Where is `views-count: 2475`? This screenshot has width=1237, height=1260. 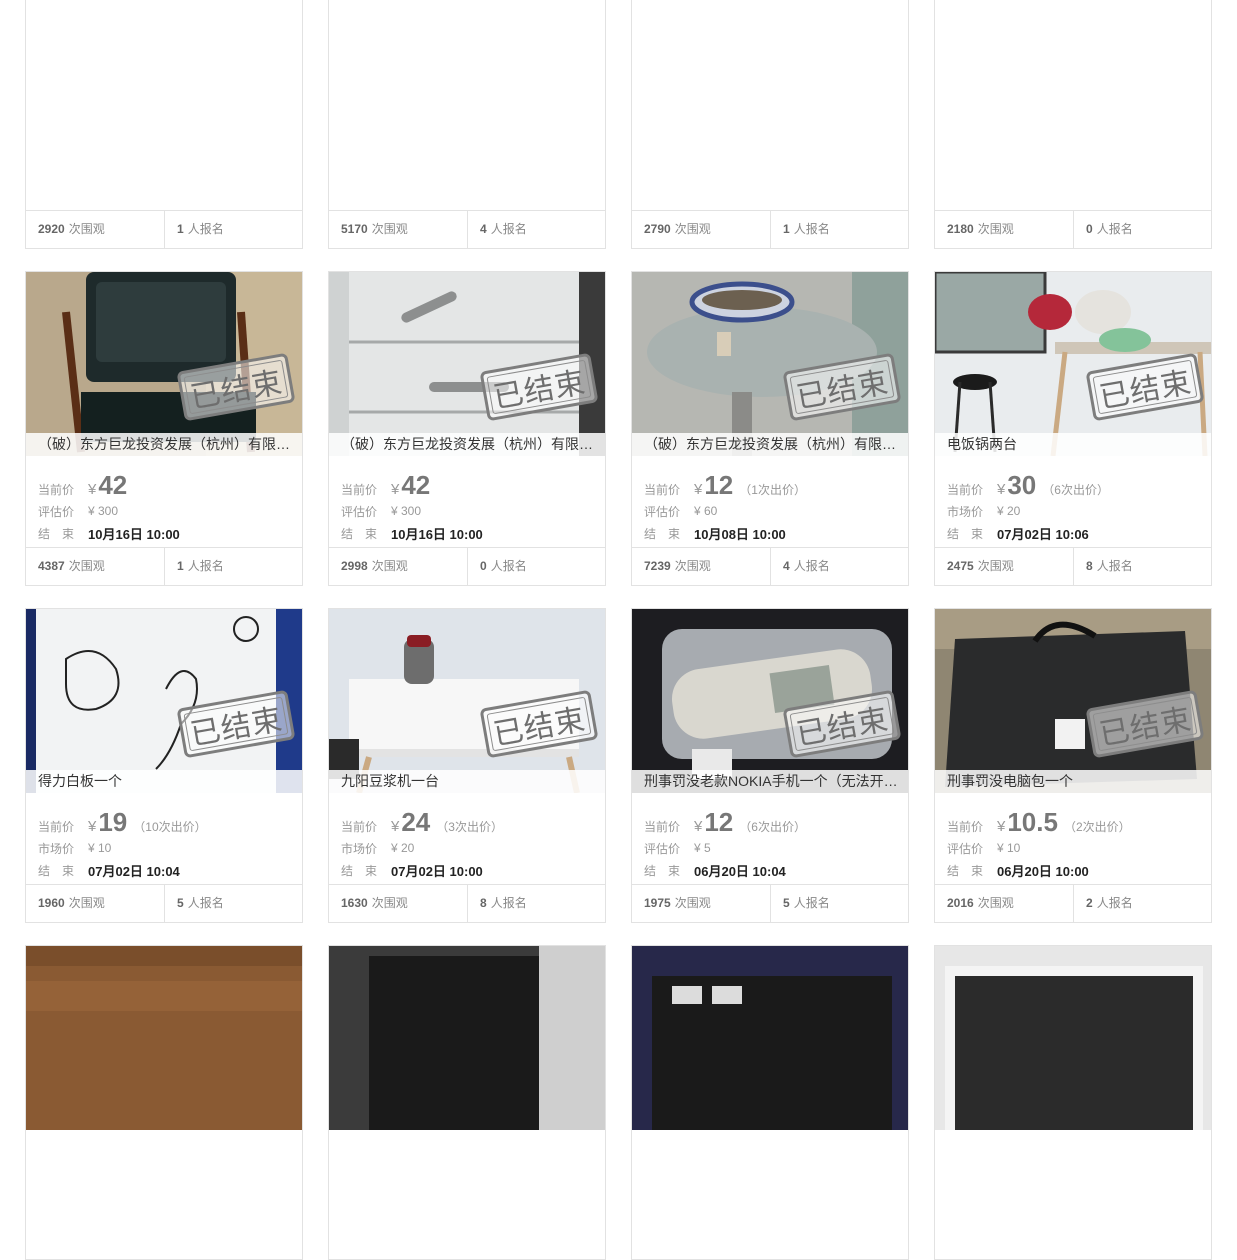 views-count: 2475 is located at coordinates (960, 566).